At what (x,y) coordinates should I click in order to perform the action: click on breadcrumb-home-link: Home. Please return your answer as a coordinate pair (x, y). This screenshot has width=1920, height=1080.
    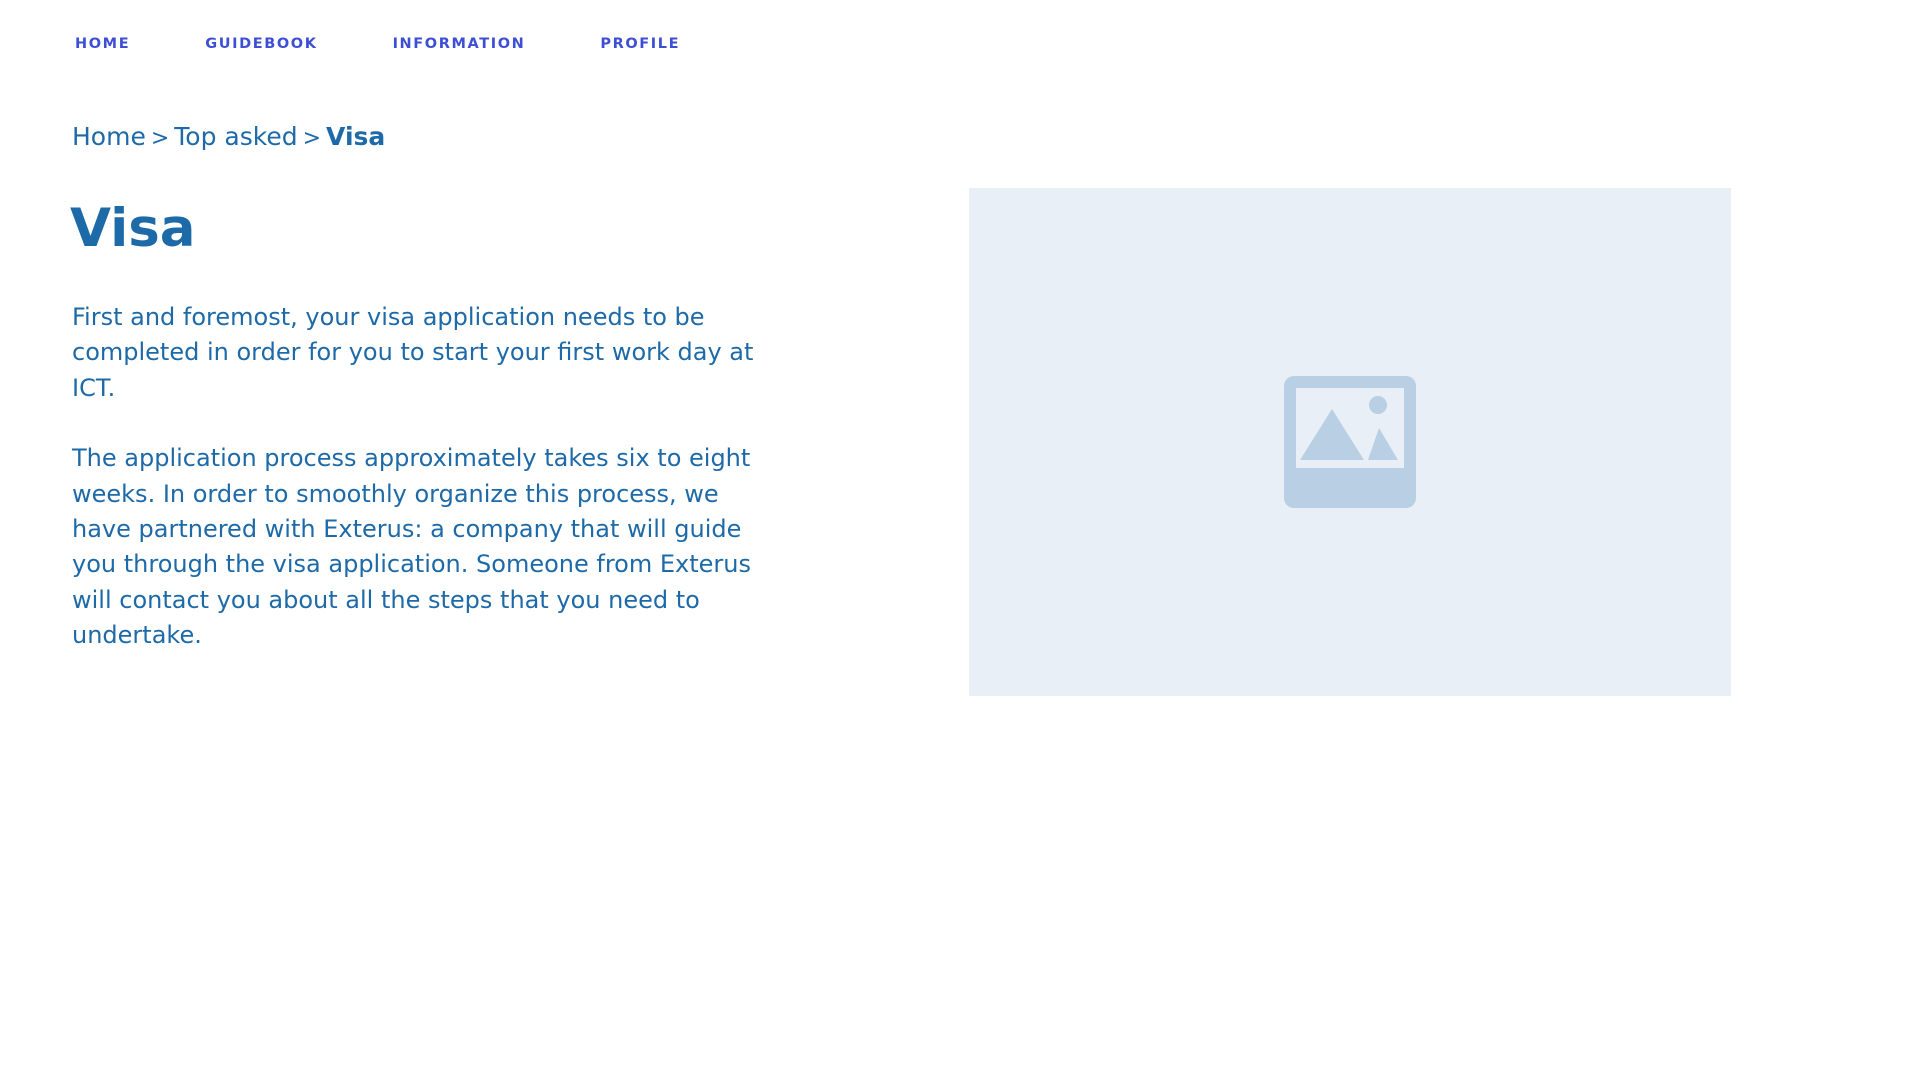
    Looking at the image, I should click on (109, 136).